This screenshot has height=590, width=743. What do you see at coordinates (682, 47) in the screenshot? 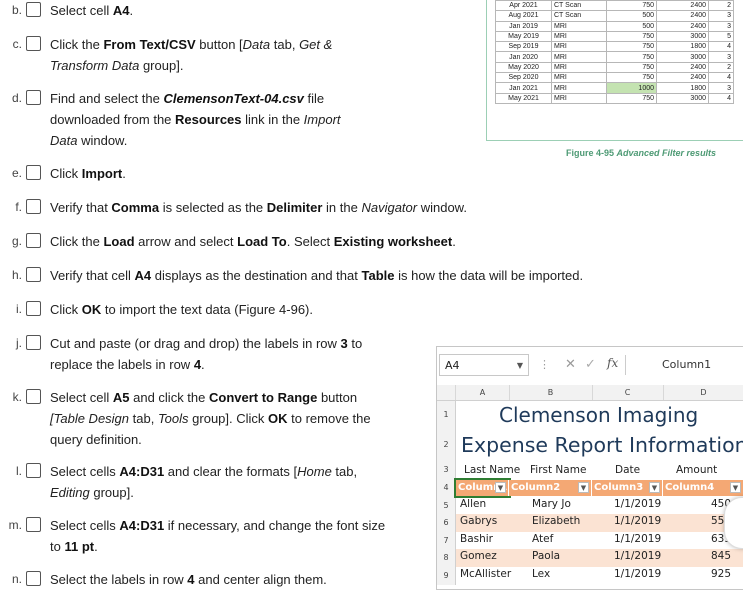
I see `table-cell: 1800` at bounding box center [682, 47].